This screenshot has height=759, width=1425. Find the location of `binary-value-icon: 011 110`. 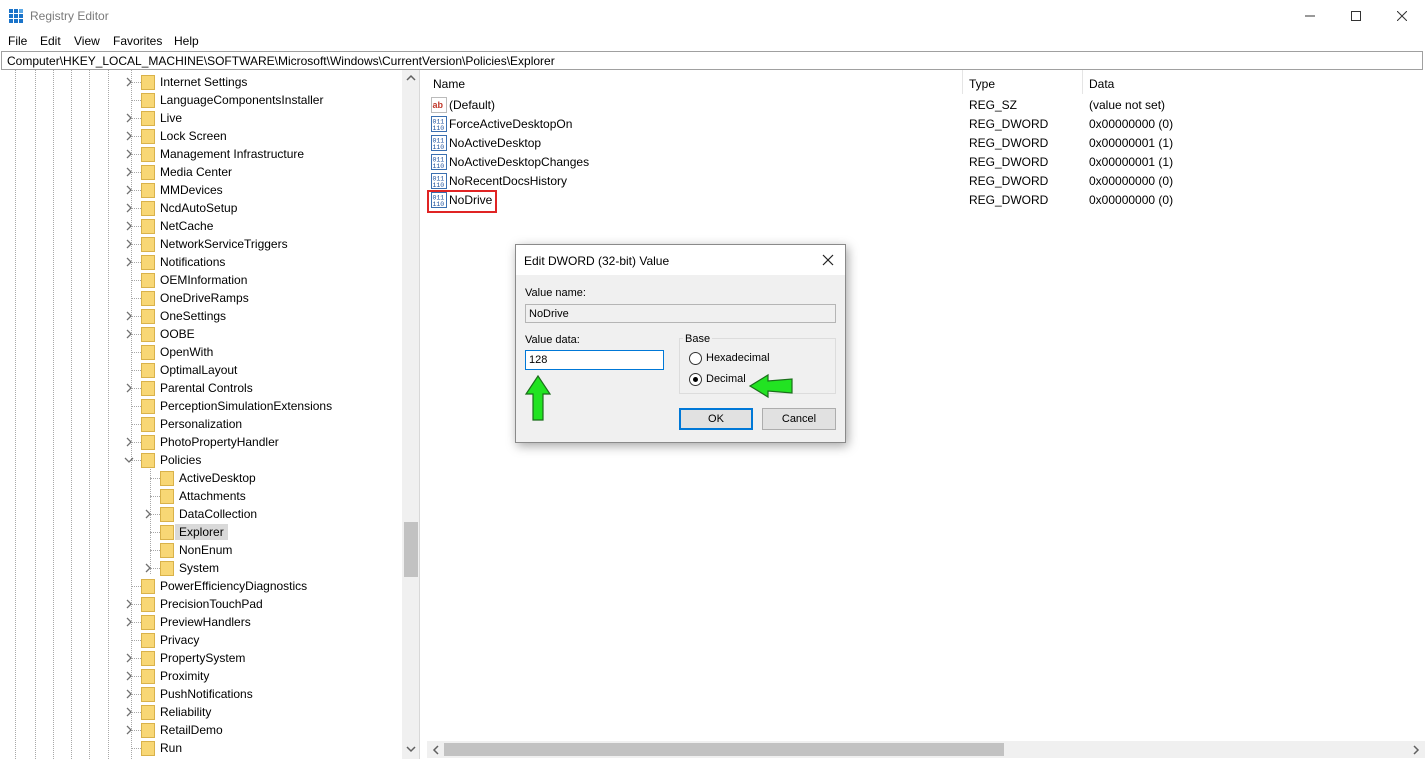

binary-value-icon: 011 110 is located at coordinates (439, 162).